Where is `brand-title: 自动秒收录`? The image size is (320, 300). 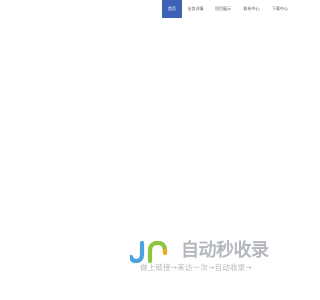
brand-title: 自动秒收录 is located at coordinates (225, 250).